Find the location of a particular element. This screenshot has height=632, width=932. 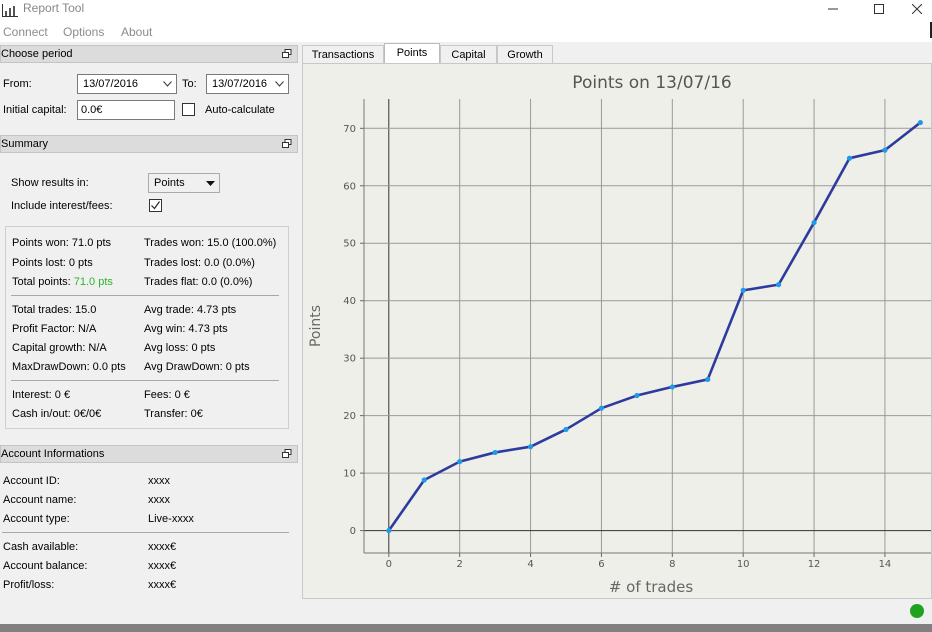

window-title: Report Tool is located at coordinates (54, 8).